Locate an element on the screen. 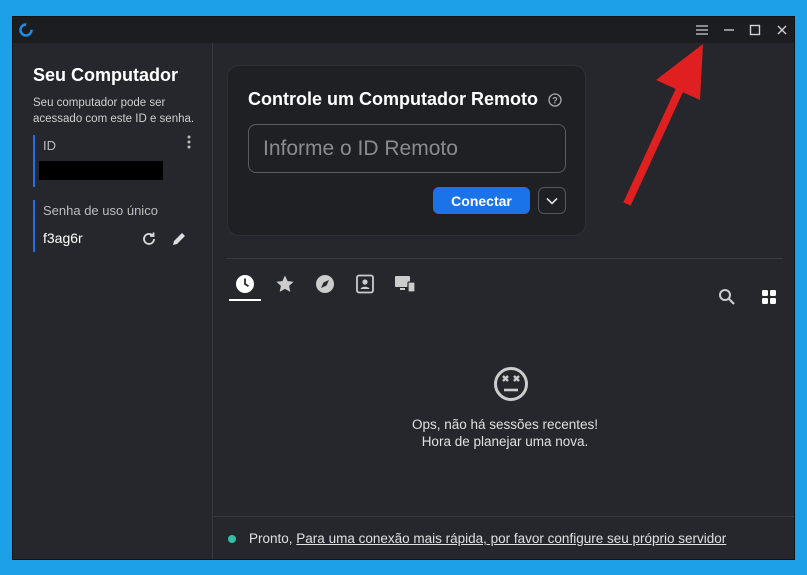  password-value: f3ag6r is located at coordinates (63, 238).